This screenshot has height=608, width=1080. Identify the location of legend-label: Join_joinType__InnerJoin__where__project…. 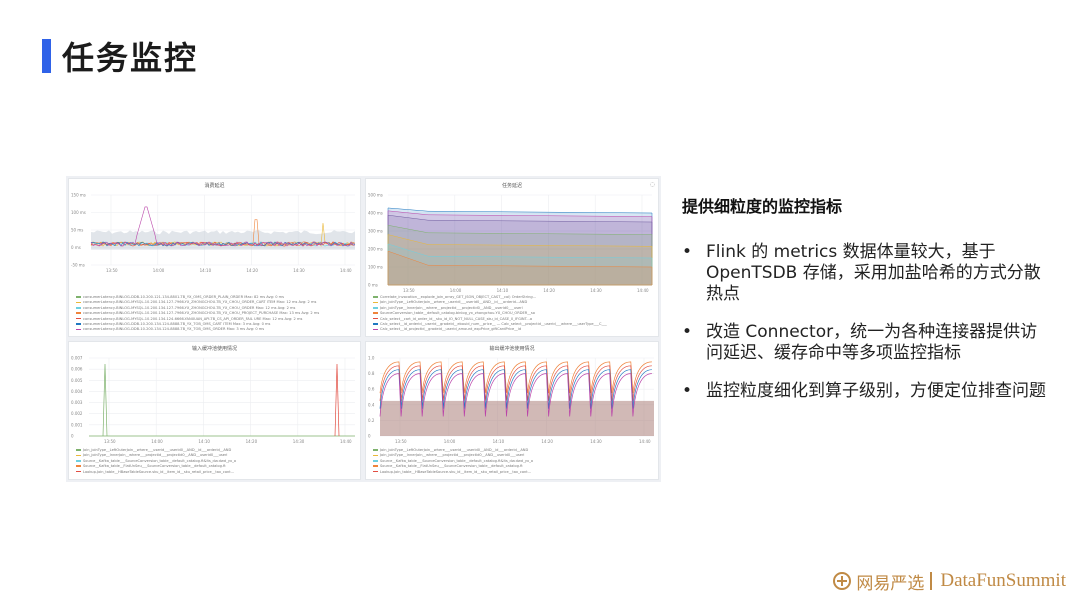
(451, 307).